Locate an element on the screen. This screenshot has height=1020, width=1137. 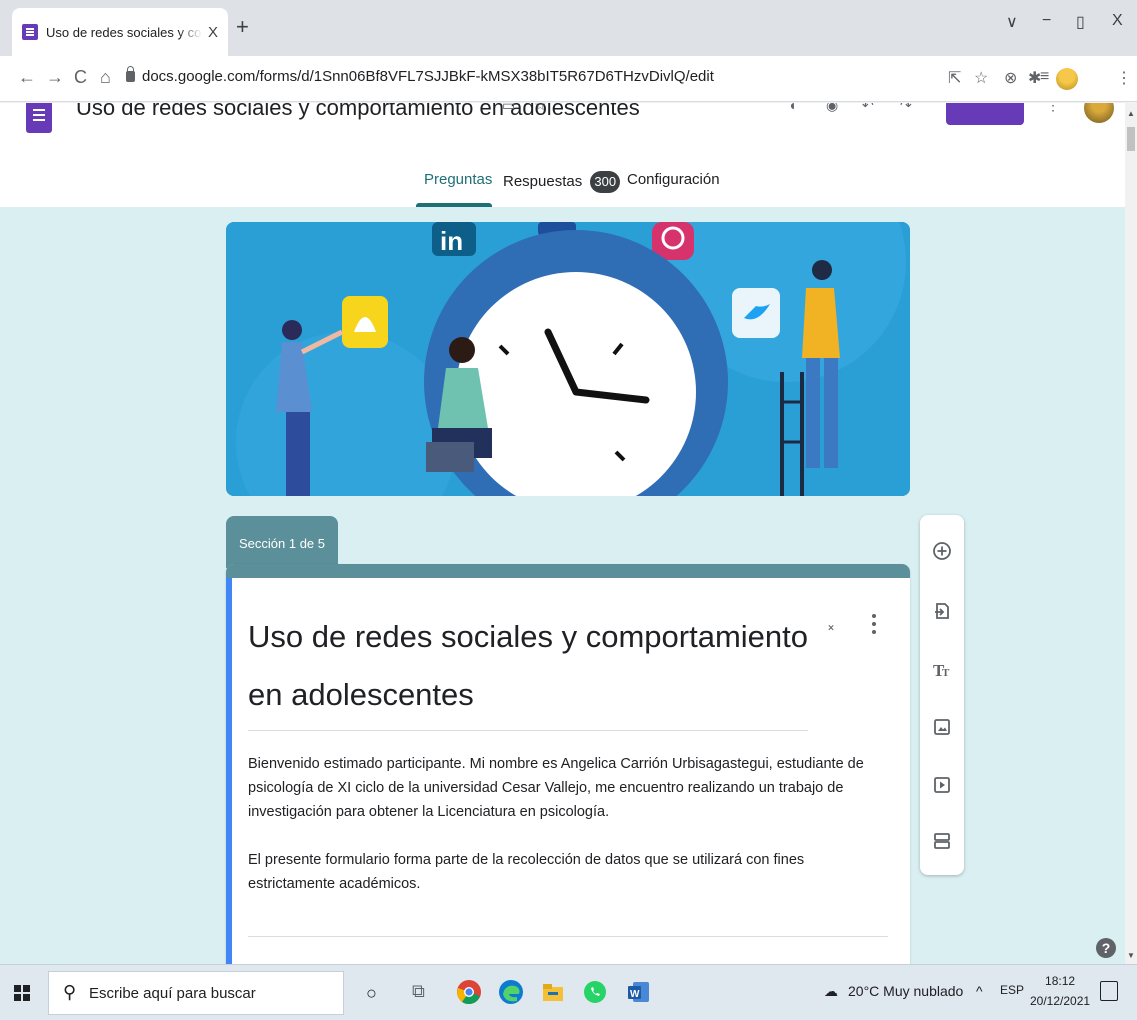
file-explorer-icon is located at coordinates (553, 992).